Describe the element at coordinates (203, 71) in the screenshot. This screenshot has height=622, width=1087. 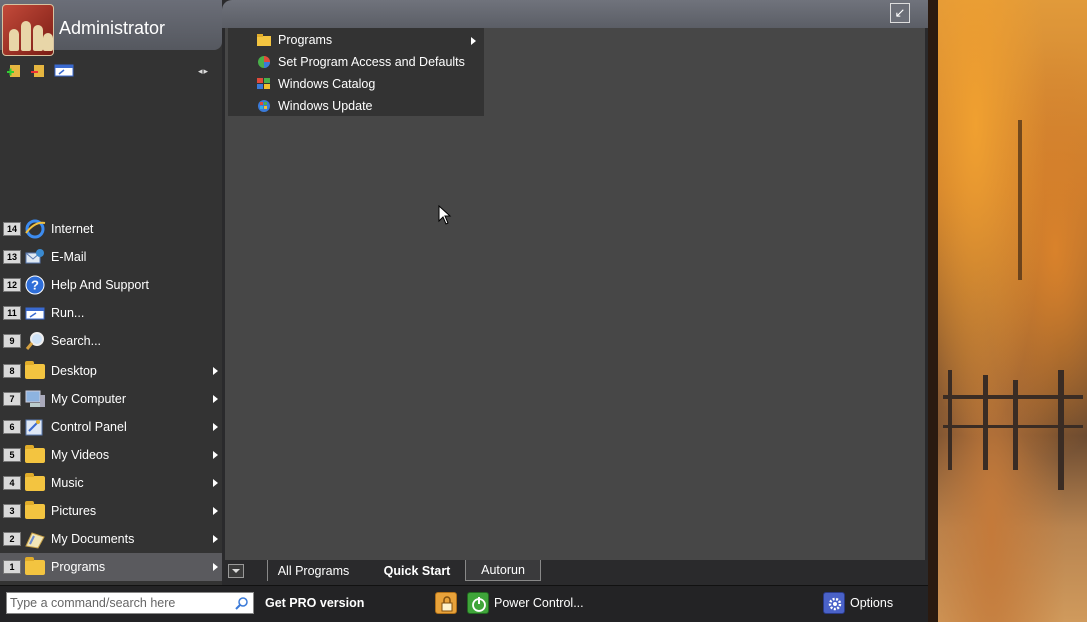
I see `collapse-toggle: ◂▸` at that location.